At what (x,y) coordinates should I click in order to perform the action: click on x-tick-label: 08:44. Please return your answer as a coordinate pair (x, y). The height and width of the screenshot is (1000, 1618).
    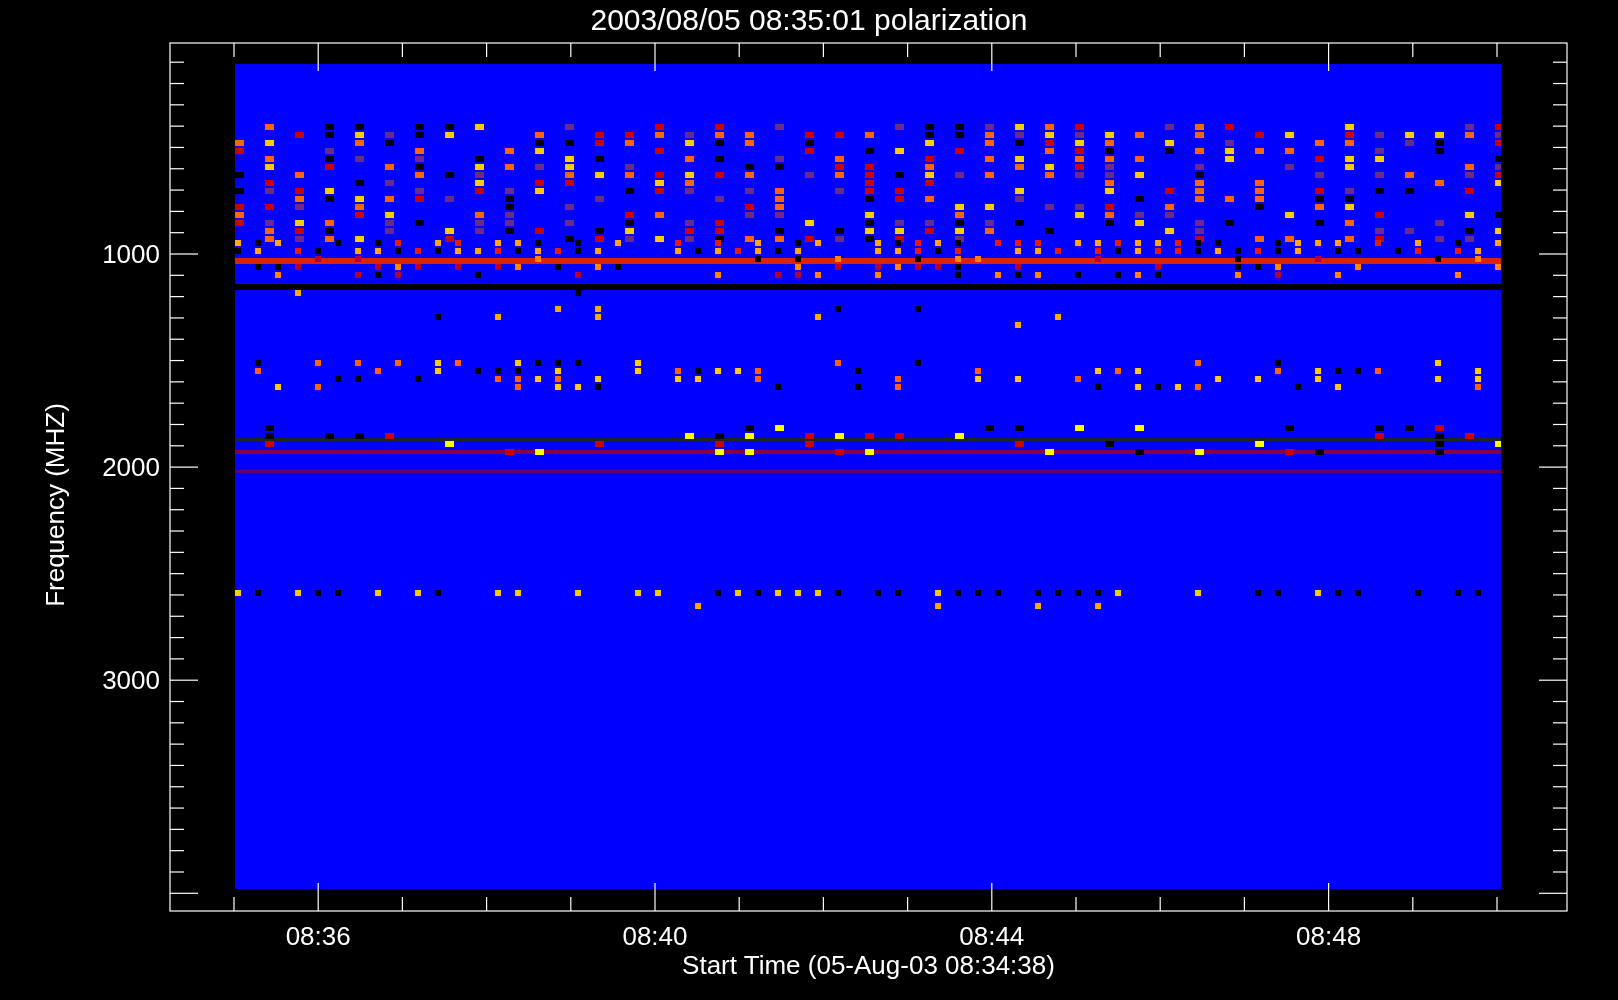
    Looking at the image, I should click on (992, 936).